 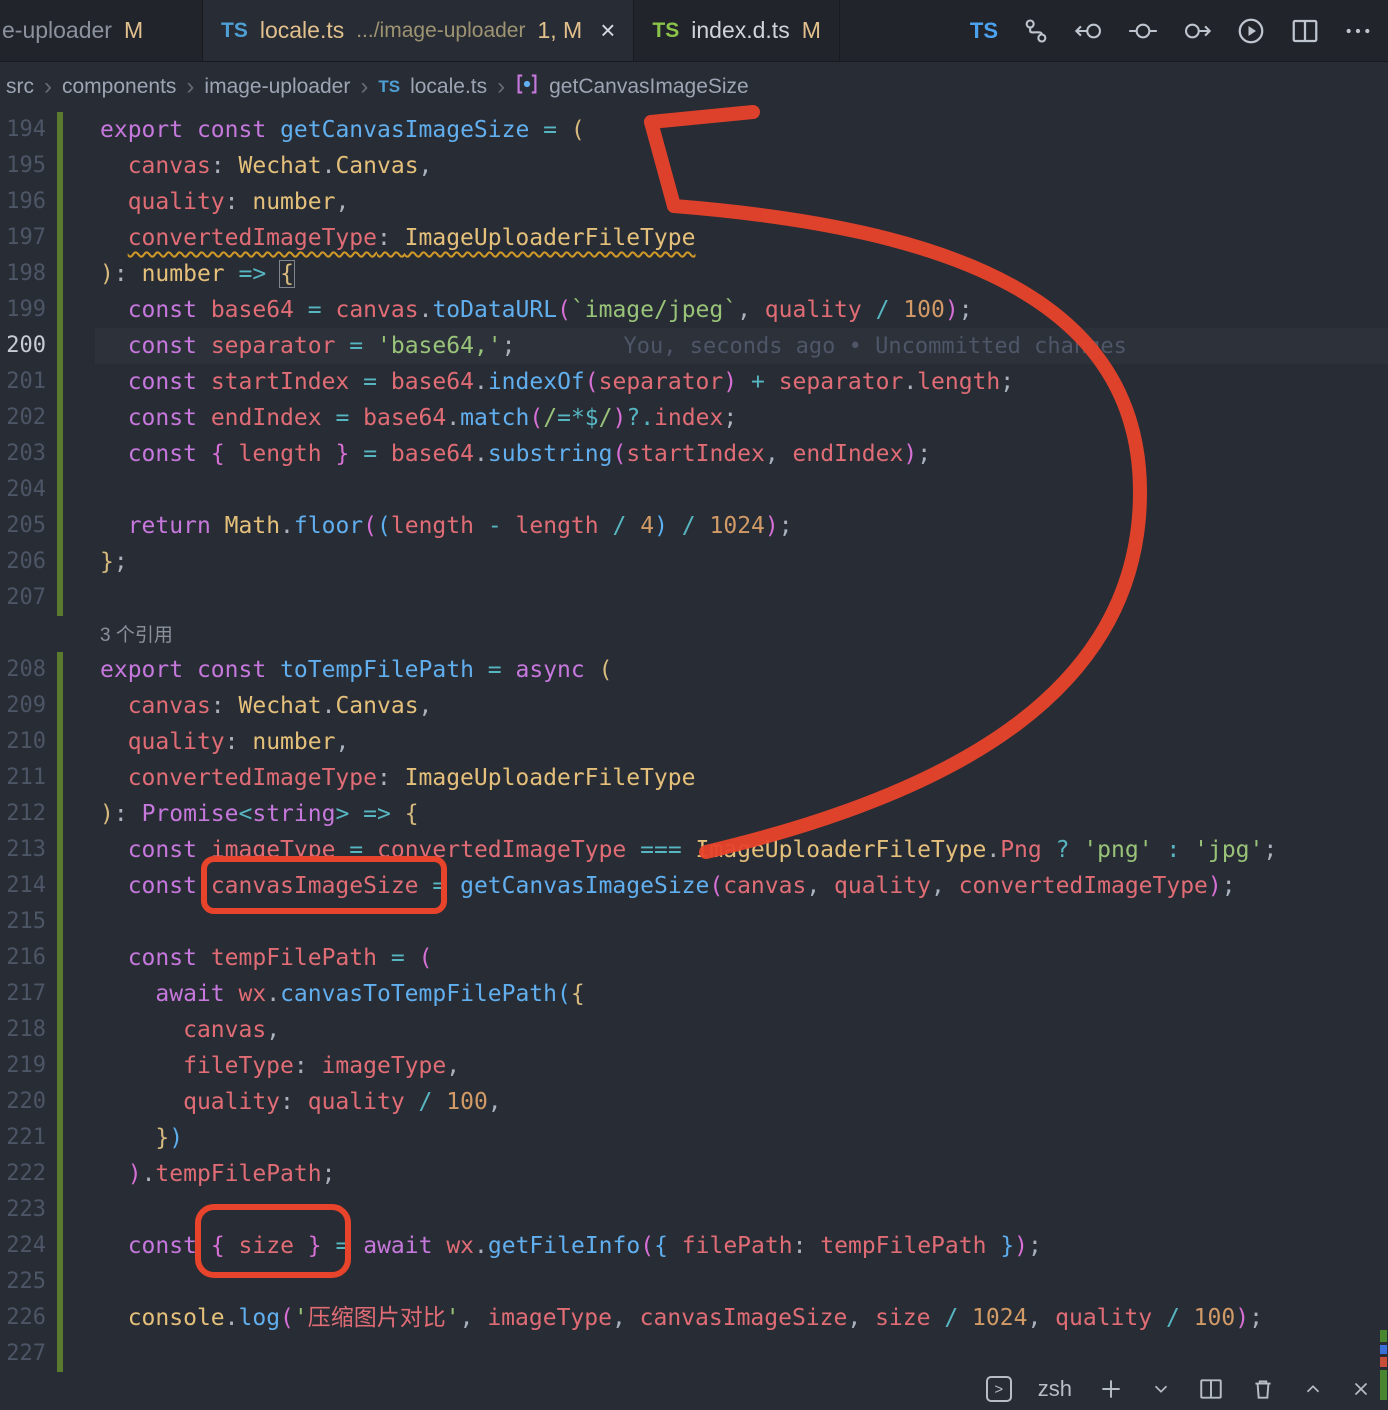 What do you see at coordinates (694, 1174) in the screenshot?
I see `code-line: 222 ).tempFilePath;` at bounding box center [694, 1174].